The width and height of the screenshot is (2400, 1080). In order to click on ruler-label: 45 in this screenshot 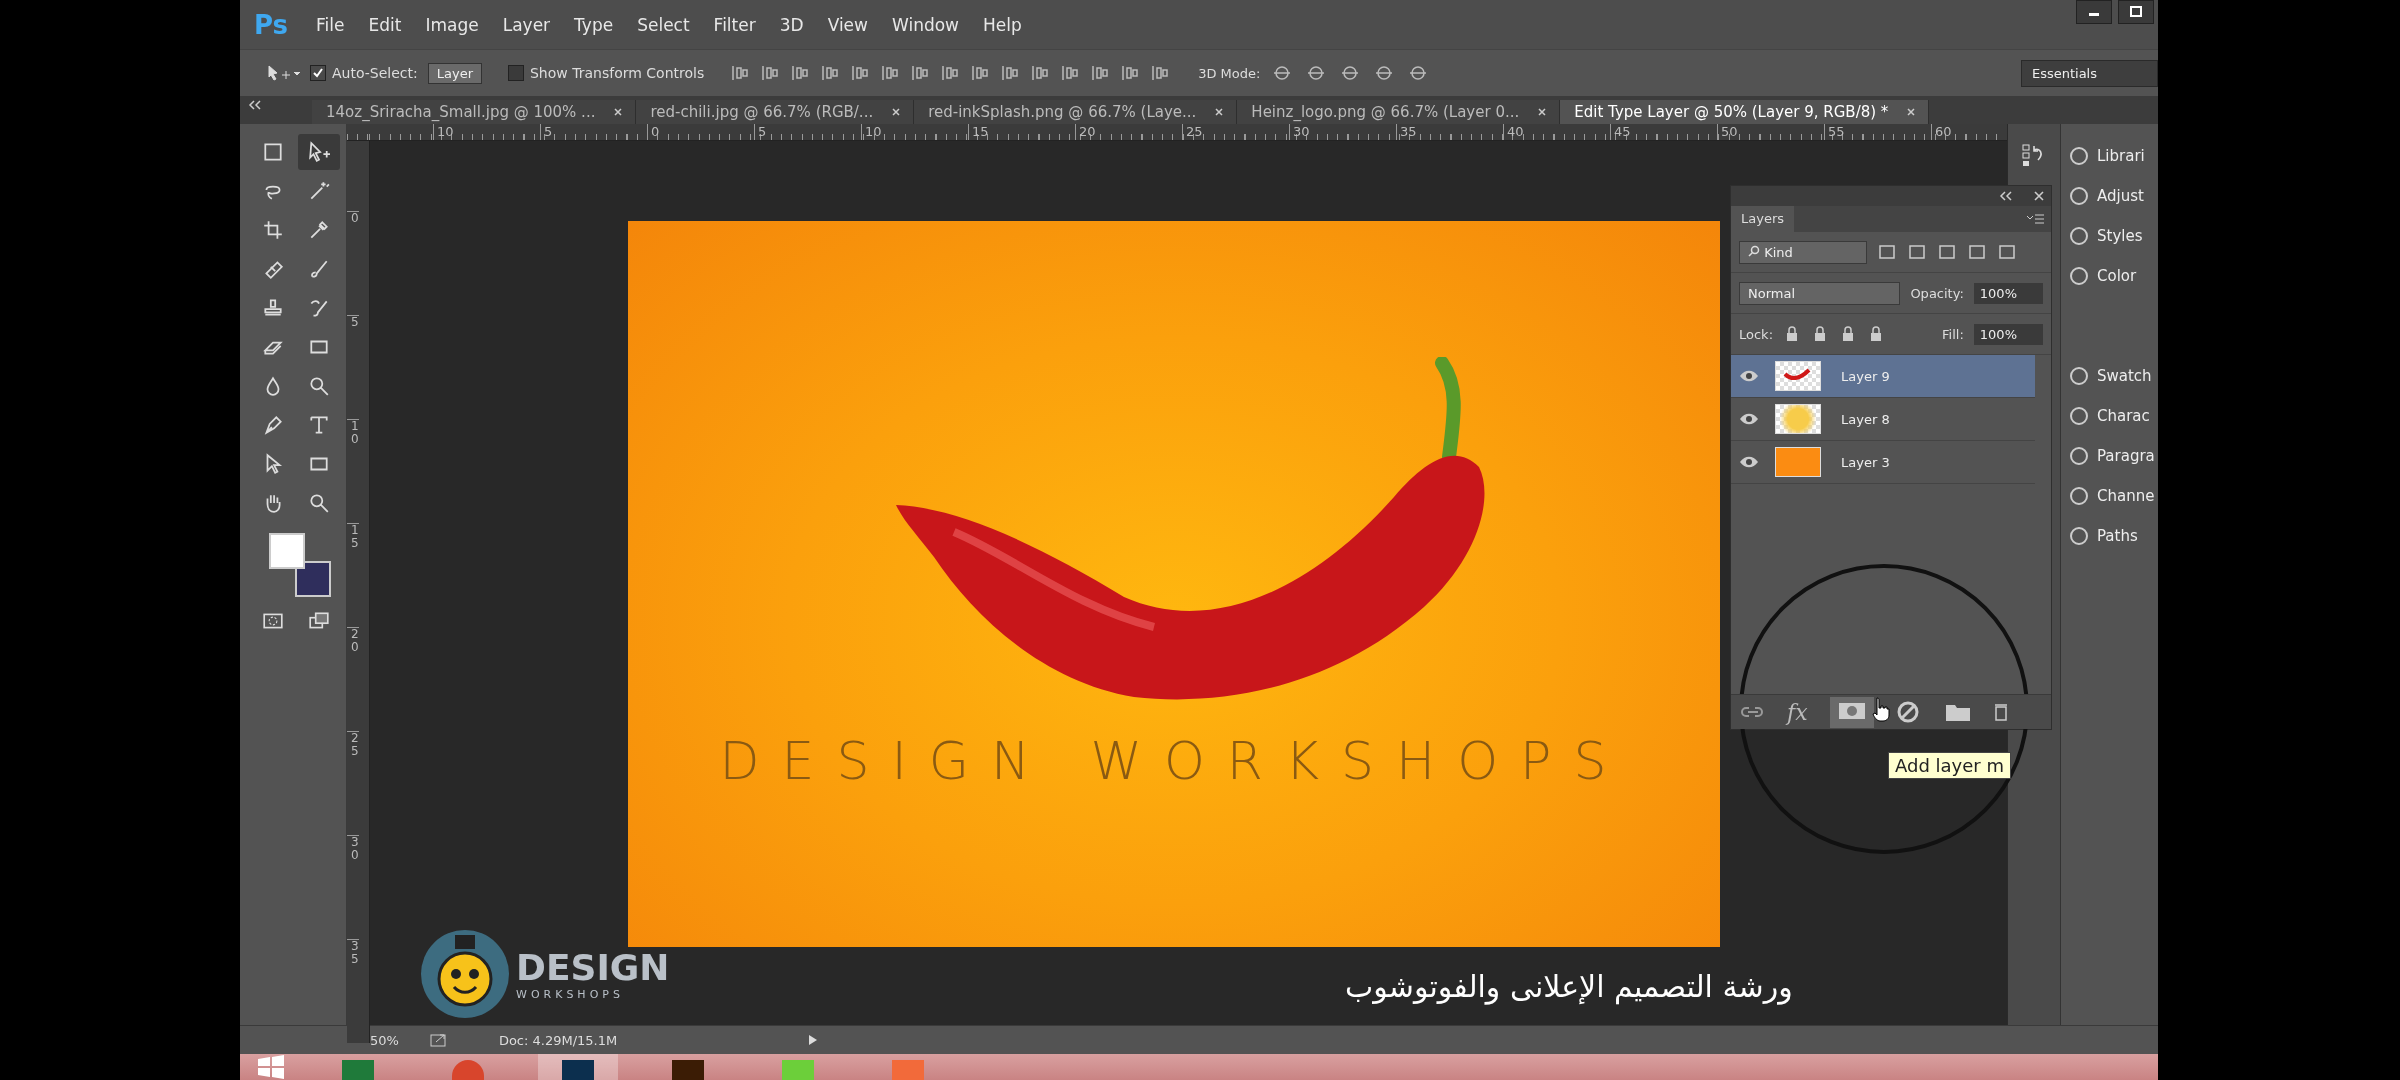, I will do `click(1663, 132)`.